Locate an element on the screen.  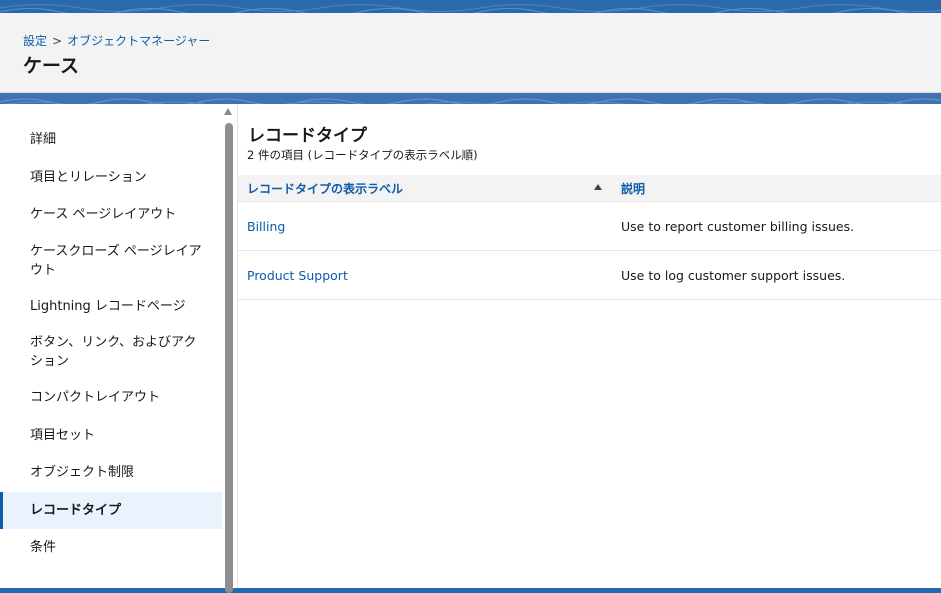
sidebar-item-label: ケース ページレイアウト is located at coordinates (103, 215).